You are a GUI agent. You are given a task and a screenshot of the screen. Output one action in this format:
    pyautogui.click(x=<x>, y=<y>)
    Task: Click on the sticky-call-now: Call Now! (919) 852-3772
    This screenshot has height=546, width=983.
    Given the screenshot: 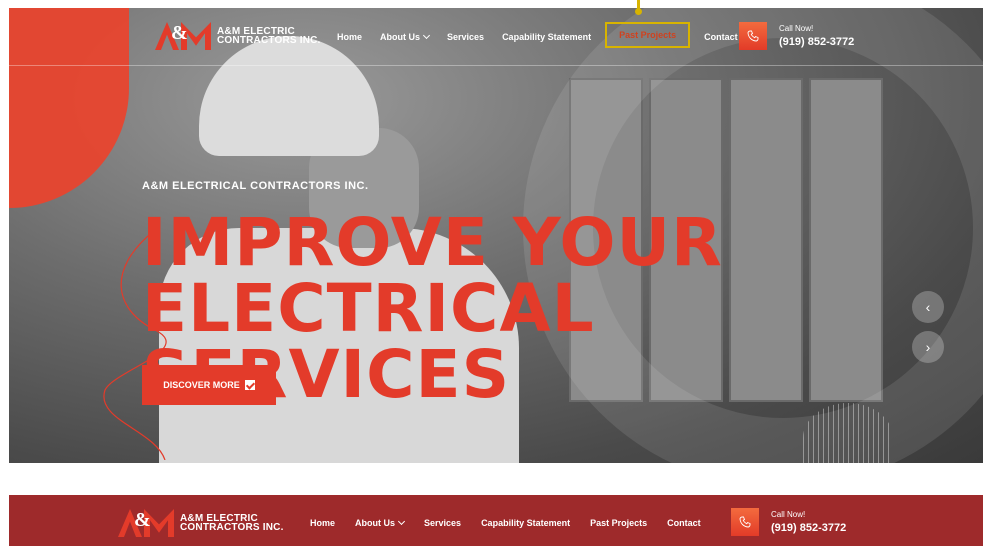 What is the action you would take?
    pyautogui.click(x=788, y=522)
    